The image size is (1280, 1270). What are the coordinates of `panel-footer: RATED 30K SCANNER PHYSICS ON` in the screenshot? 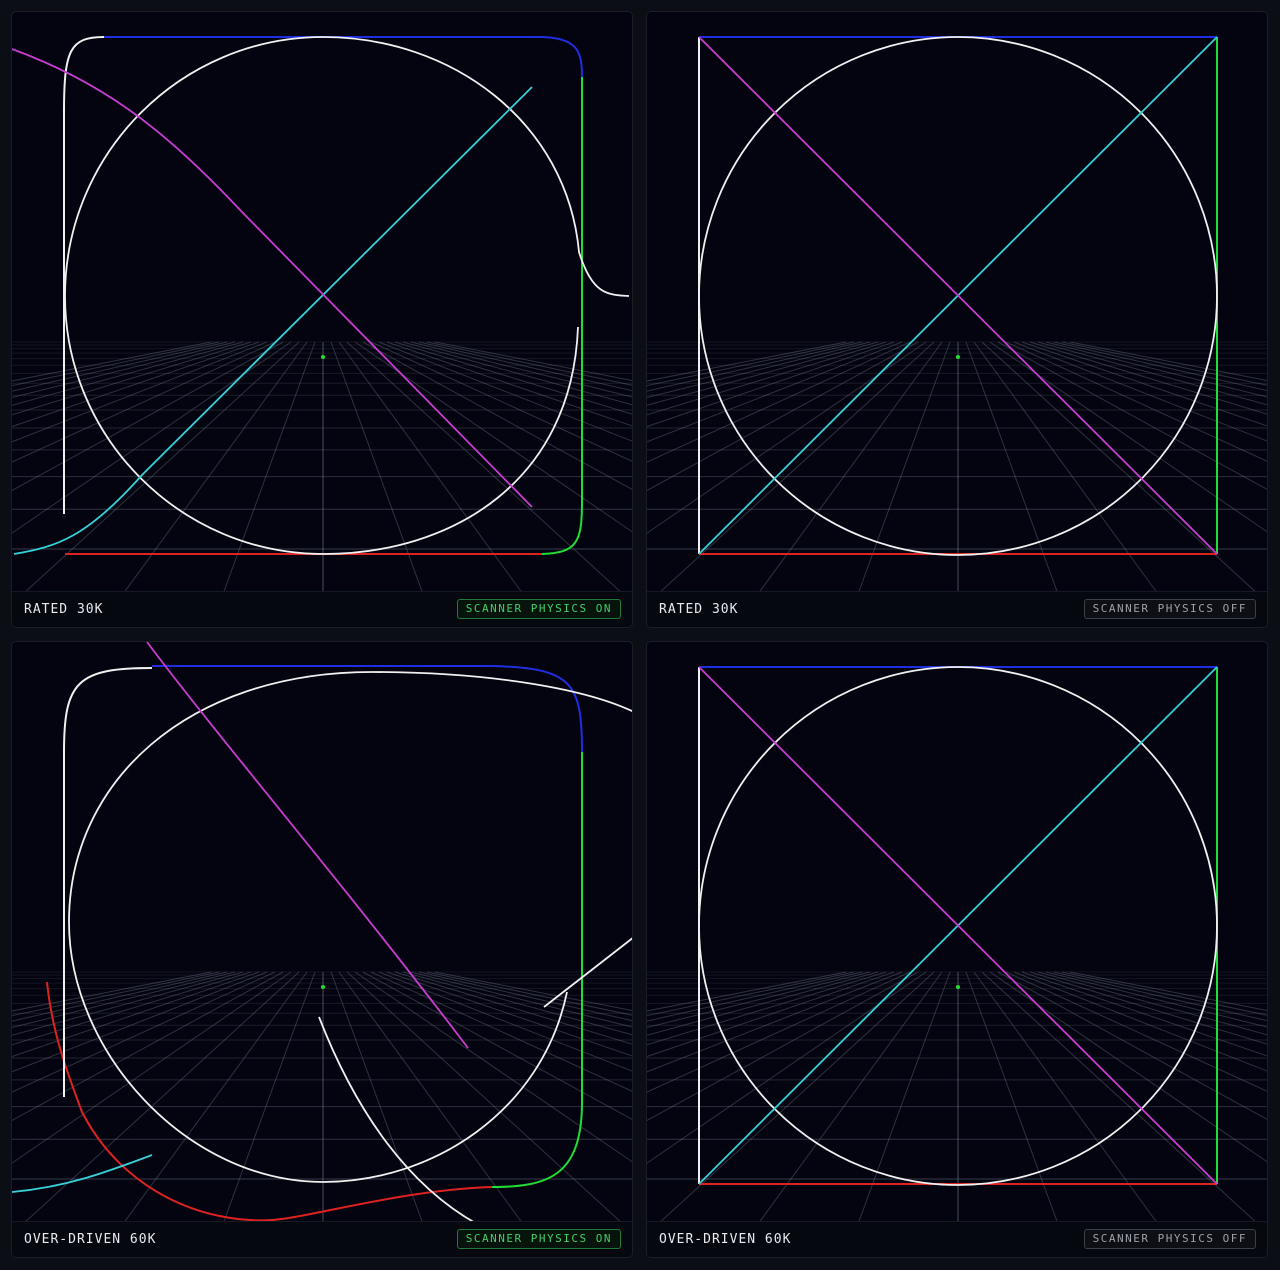 It's located at (322, 609).